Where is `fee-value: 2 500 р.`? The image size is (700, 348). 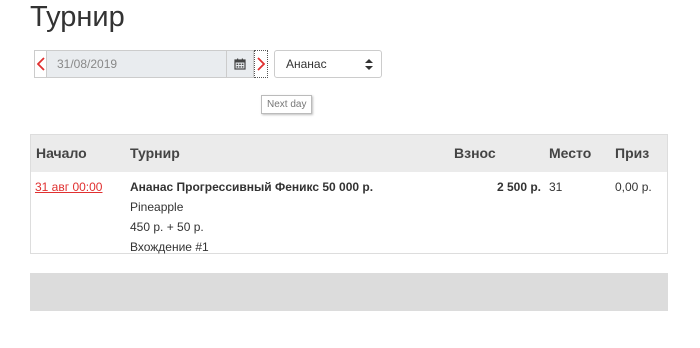 fee-value: 2 500 р. is located at coordinates (518, 187).